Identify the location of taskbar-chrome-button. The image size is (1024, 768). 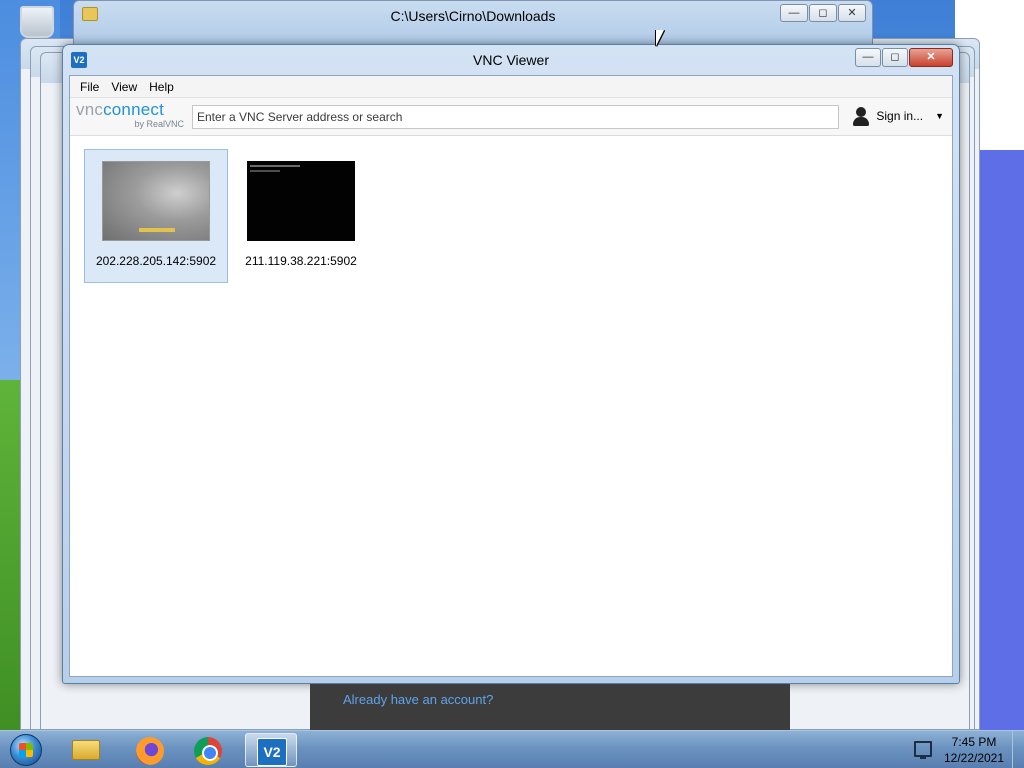
(208, 750).